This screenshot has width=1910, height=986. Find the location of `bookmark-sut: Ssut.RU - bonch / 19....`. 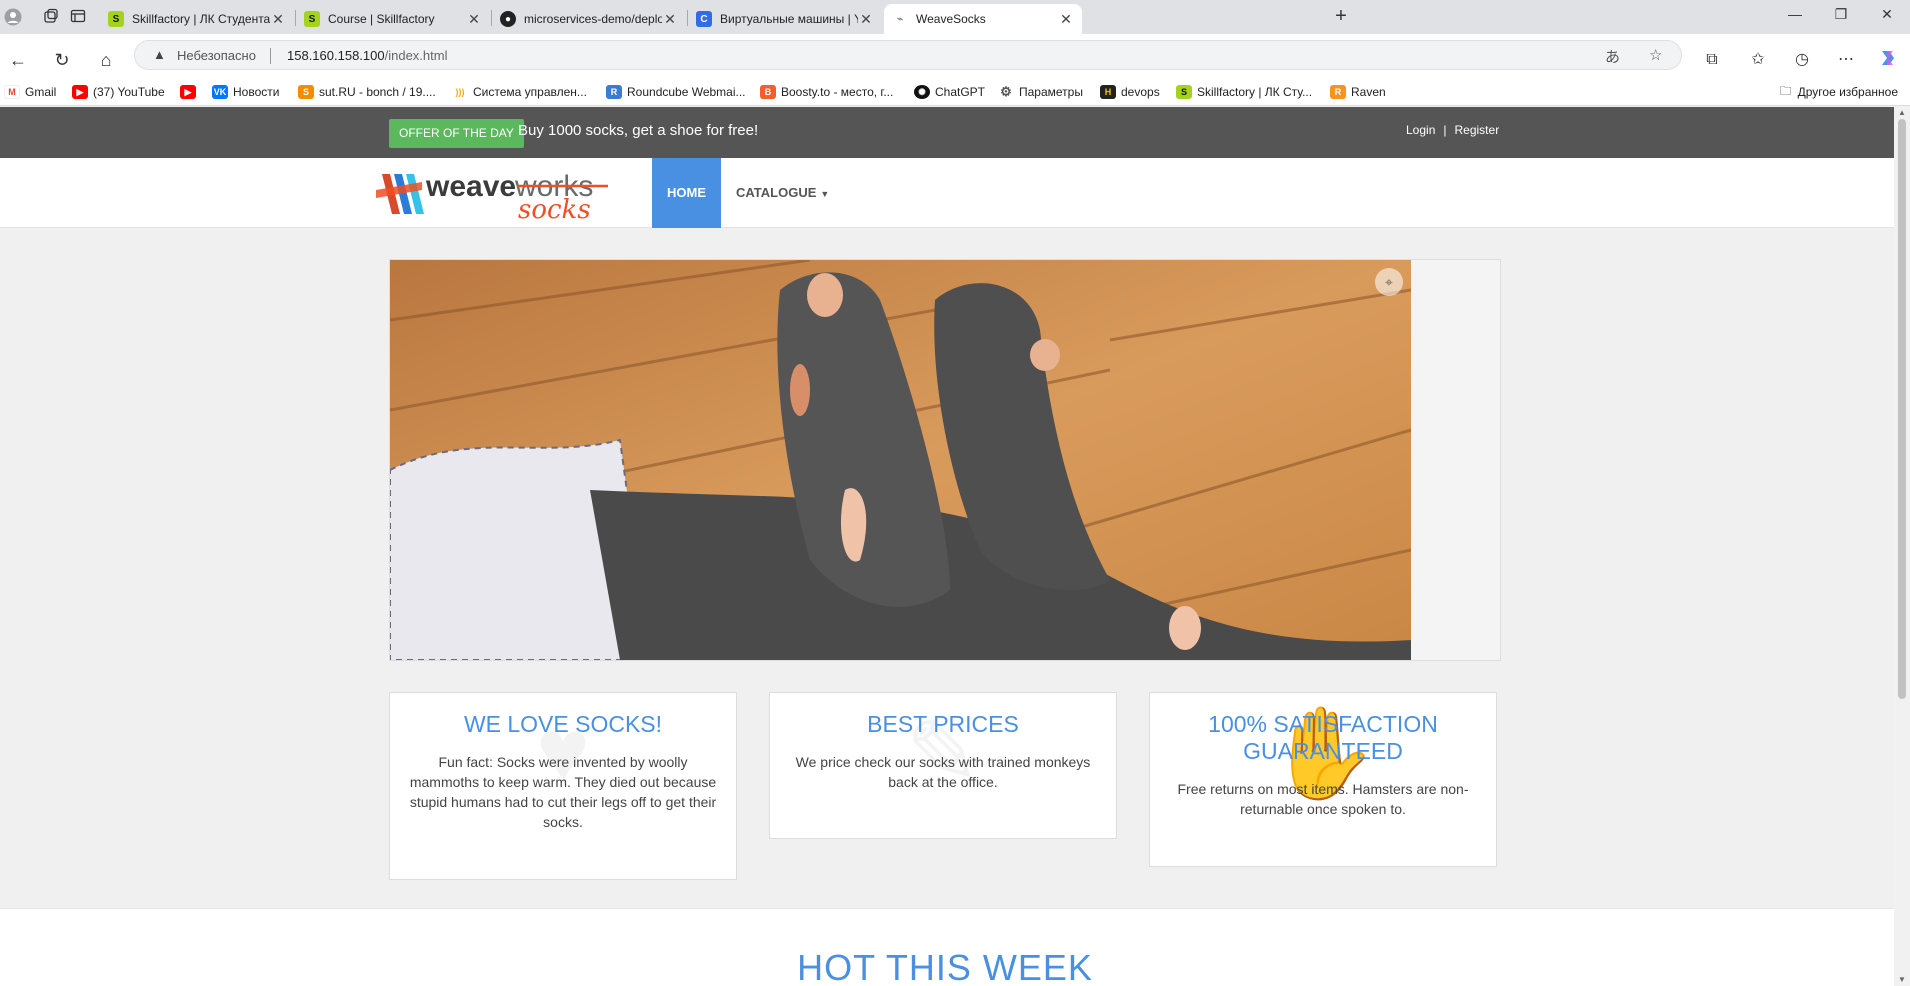

bookmark-sut: Ssut.RU - bonch / 19.... is located at coordinates (367, 92).